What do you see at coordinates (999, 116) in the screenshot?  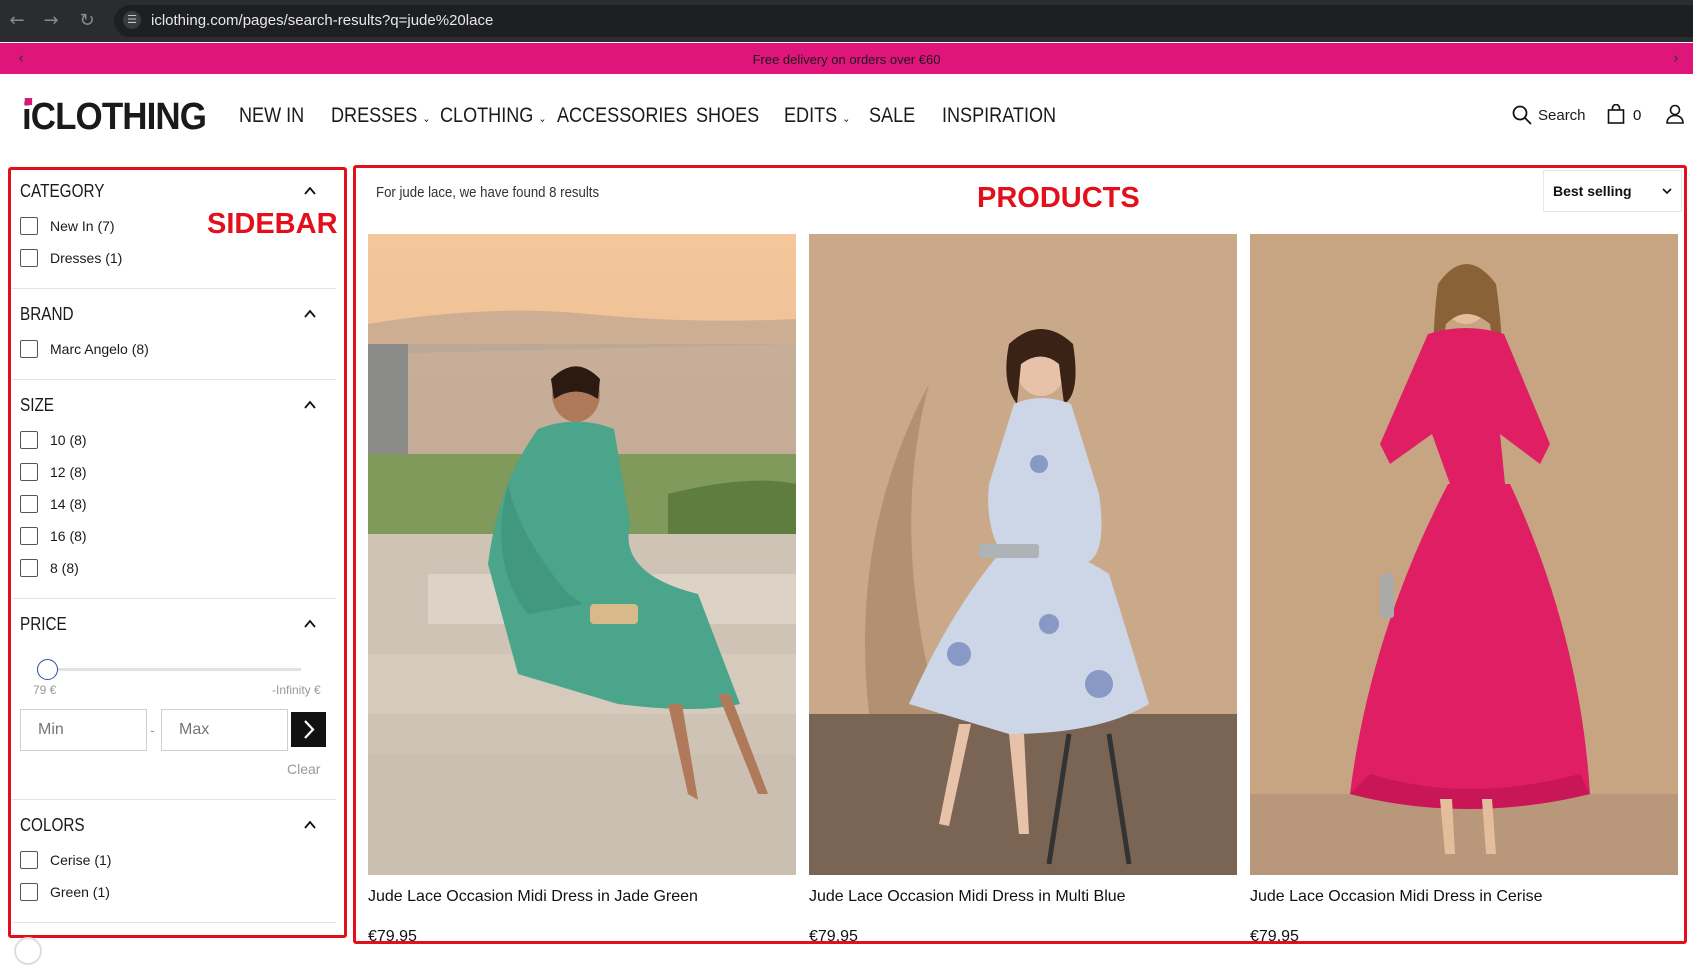 I see `nav-inspiration: INSPIRATION` at bounding box center [999, 116].